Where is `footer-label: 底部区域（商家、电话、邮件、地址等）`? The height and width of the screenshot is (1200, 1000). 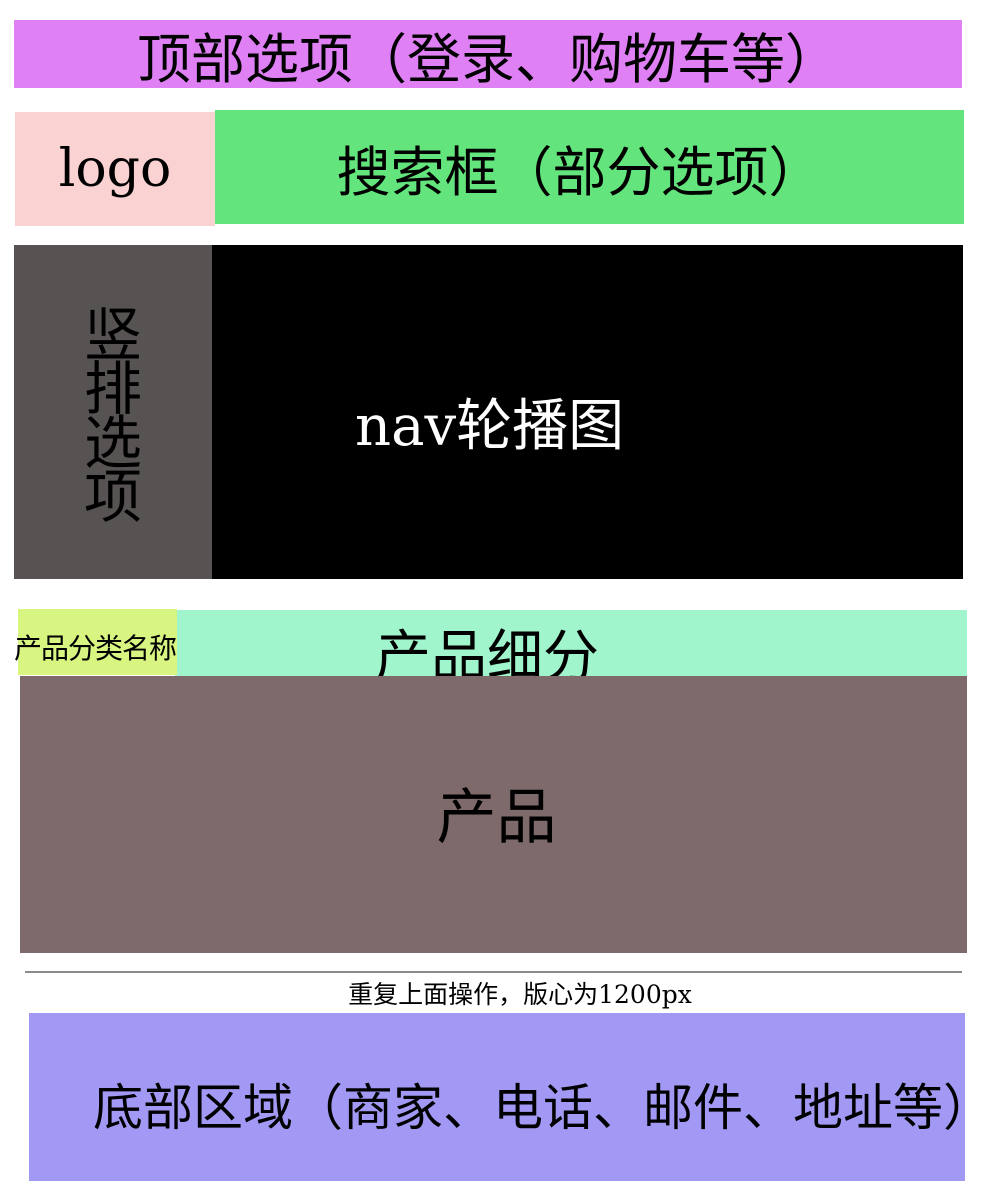 footer-label: 底部区域（商家、电话、邮件、地址等） is located at coordinates (543, 1108).